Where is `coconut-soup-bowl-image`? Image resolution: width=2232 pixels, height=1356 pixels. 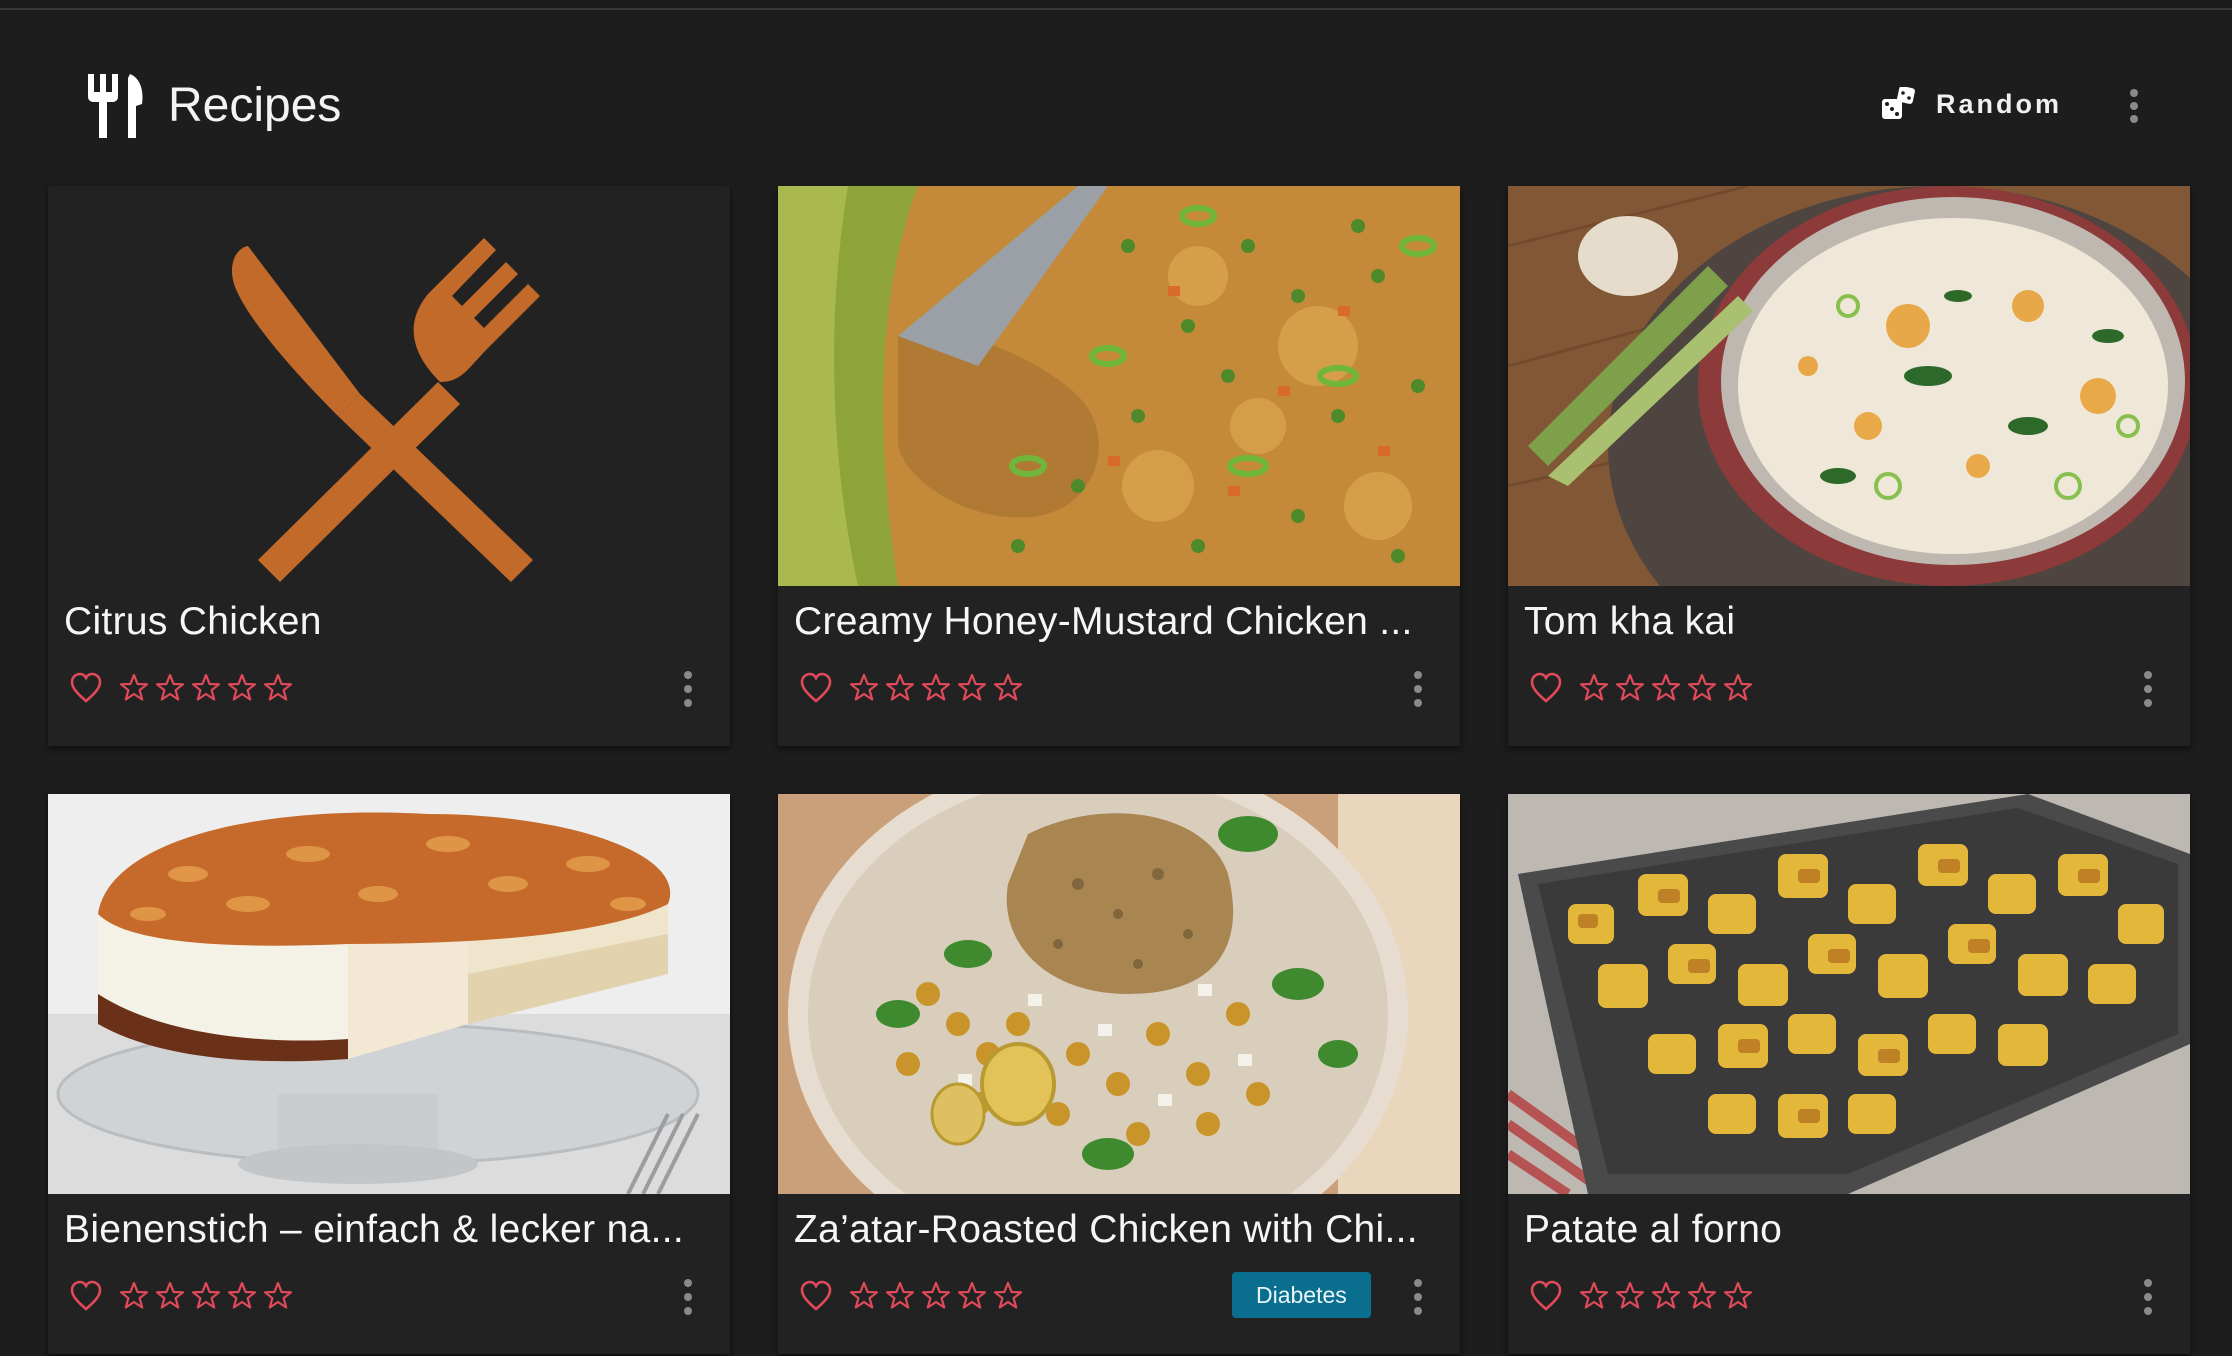 coconut-soup-bowl-image is located at coordinates (1849, 386).